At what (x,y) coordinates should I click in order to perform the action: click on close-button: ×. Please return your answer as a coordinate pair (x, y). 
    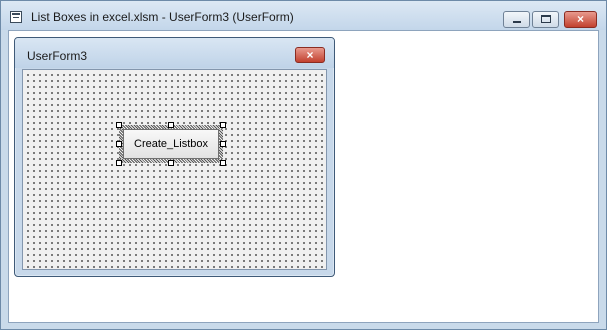
    Looking at the image, I should click on (580, 19).